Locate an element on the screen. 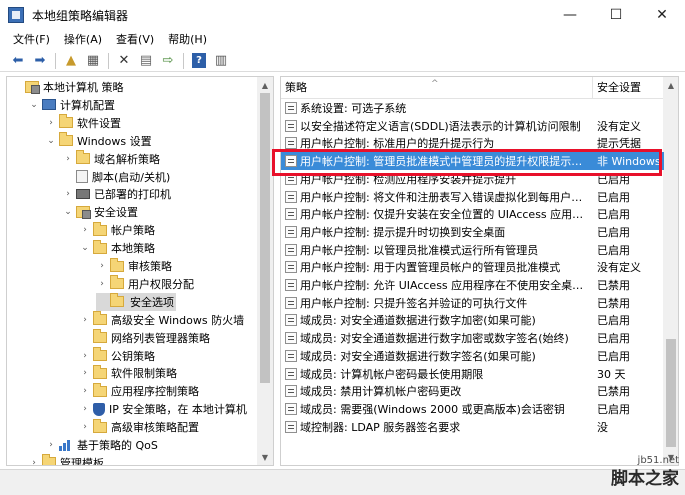 The width and height of the screenshot is (685, 495). menu-help: 帮助(H) is located at coordinates (187, 40).